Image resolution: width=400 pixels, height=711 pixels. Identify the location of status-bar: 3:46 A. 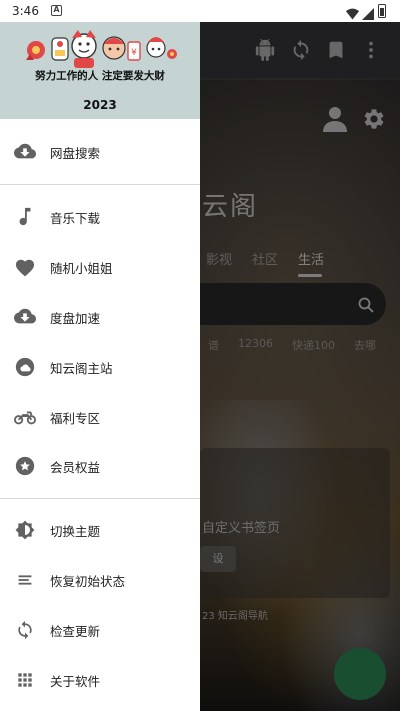
(200, 11).